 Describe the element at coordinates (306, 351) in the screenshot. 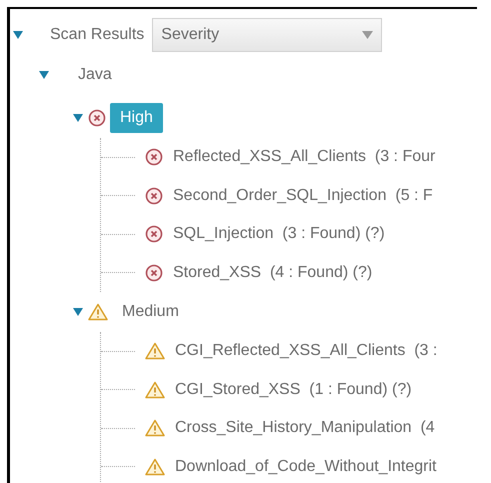

I see `vulnerability-item: CGI_Reflected_XSS_All_Clients (3 :` at that location.